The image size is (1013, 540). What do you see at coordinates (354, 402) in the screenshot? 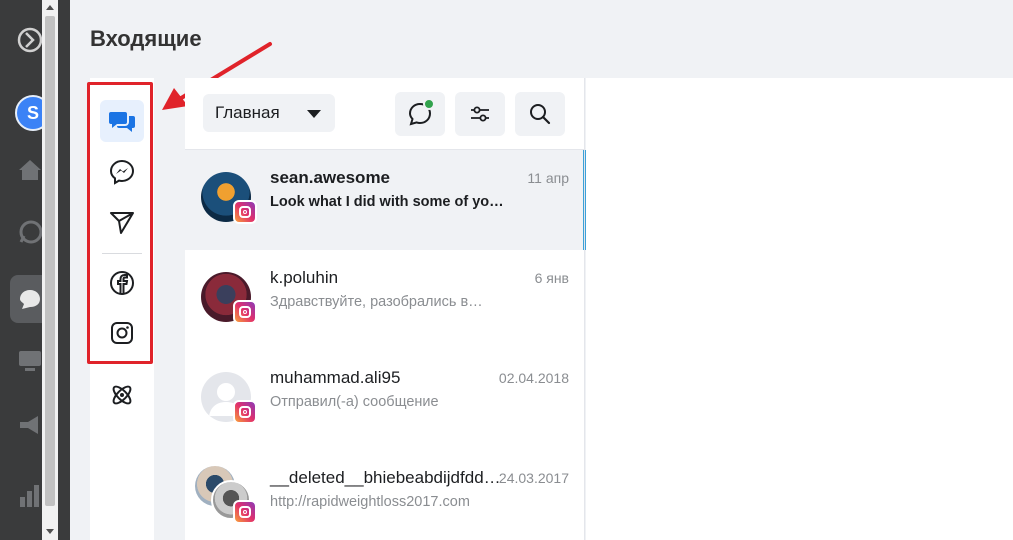
I see `message-preview: Отправил(-а) сообщение` at bounding box center [354, 402].